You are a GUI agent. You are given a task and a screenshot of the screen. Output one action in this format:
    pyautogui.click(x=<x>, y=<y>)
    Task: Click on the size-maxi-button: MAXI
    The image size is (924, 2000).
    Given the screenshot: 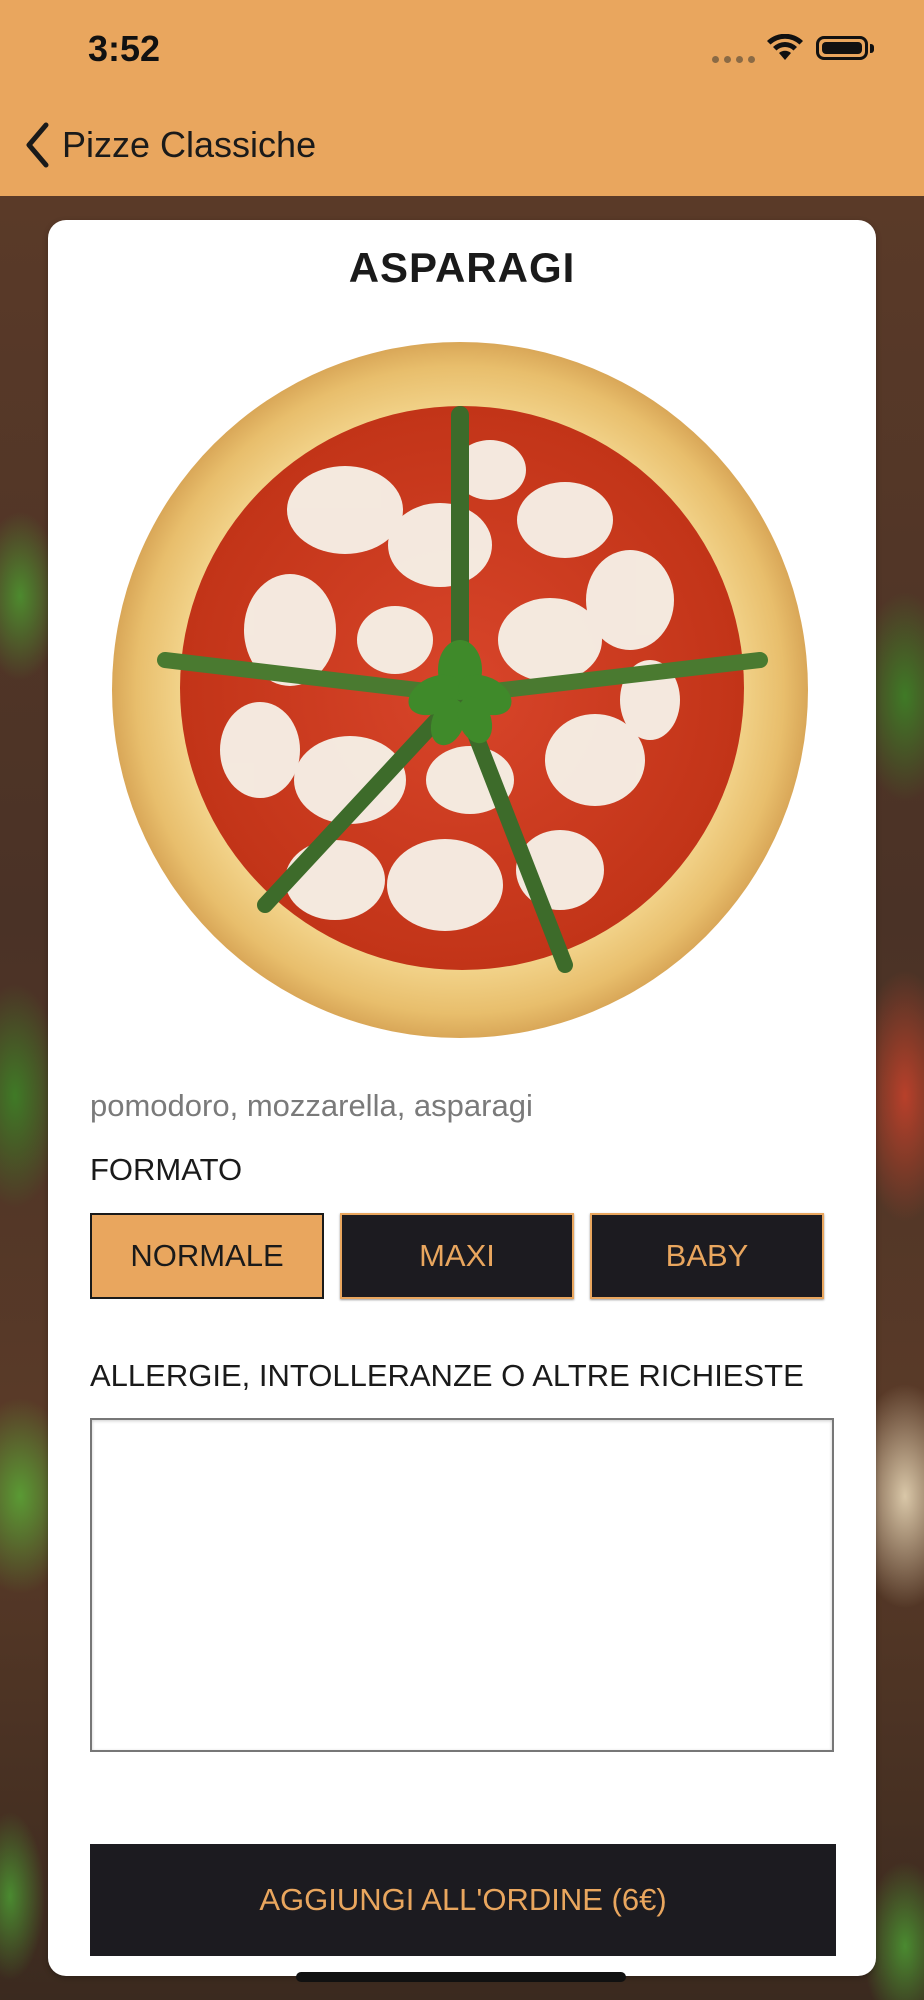 What is the action you would take?
    pyautogui.click(x=457, y=1256)
    